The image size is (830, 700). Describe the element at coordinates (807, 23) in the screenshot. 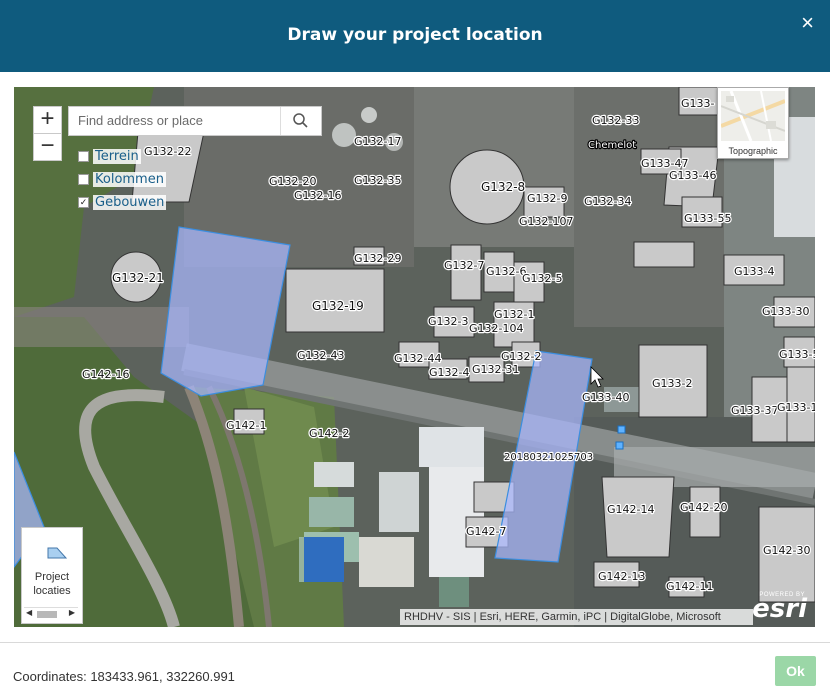

I see `close-icon: ×` at that location.